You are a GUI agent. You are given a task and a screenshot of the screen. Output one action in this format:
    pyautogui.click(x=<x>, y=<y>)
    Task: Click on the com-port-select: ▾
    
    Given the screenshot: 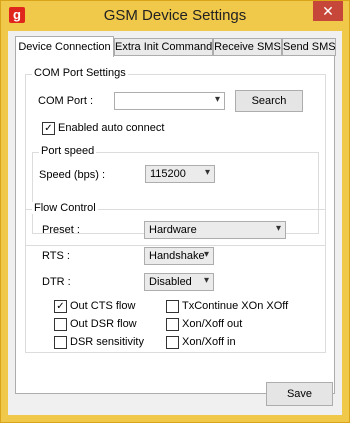 What is the action you would take?
    pyautogui.click(x=169, y=101)
    